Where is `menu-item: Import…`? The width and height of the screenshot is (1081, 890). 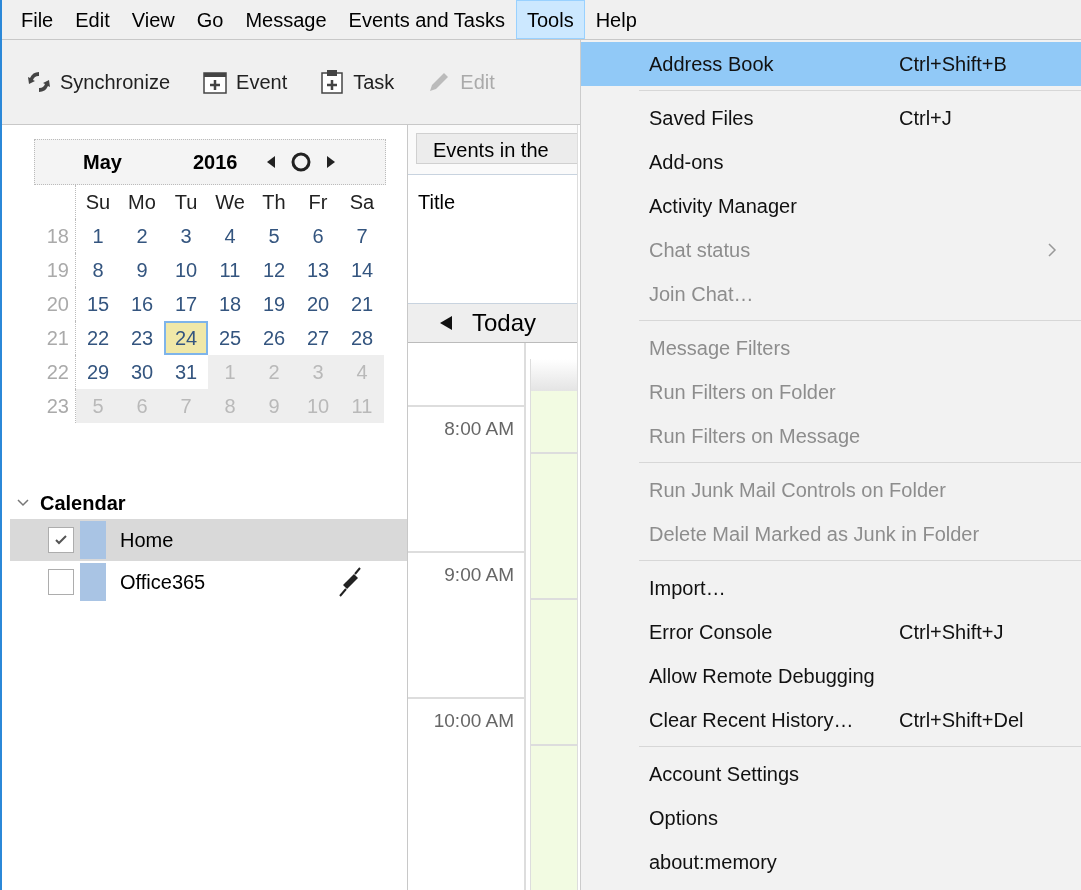 menu-item: Import… is located at coordinates (831, 588).